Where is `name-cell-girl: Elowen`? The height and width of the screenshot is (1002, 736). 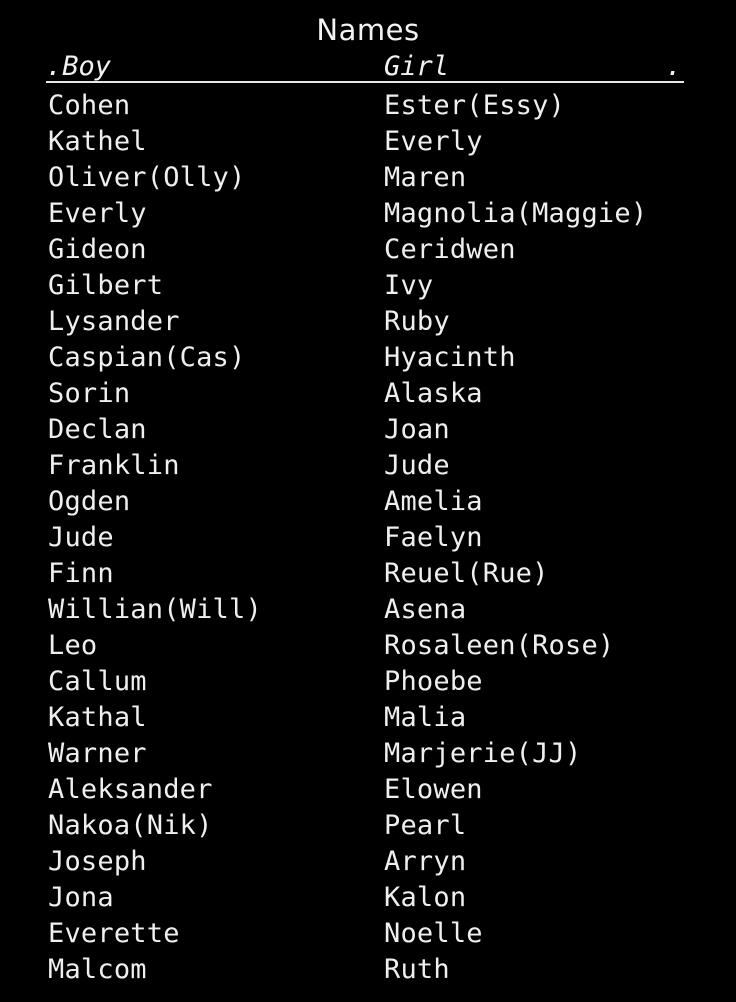 name-cell-girl: Elowen is located at coordinates (433, 789).